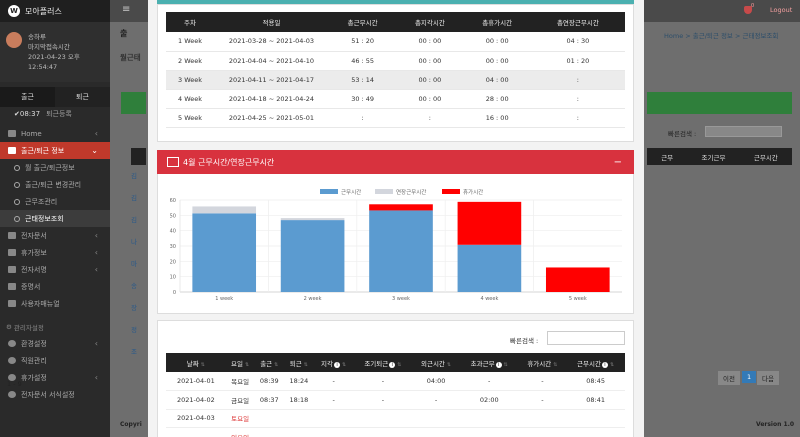  I want to click on time-row: ✔ 08:37 퇴근등록, so click(55, 114).